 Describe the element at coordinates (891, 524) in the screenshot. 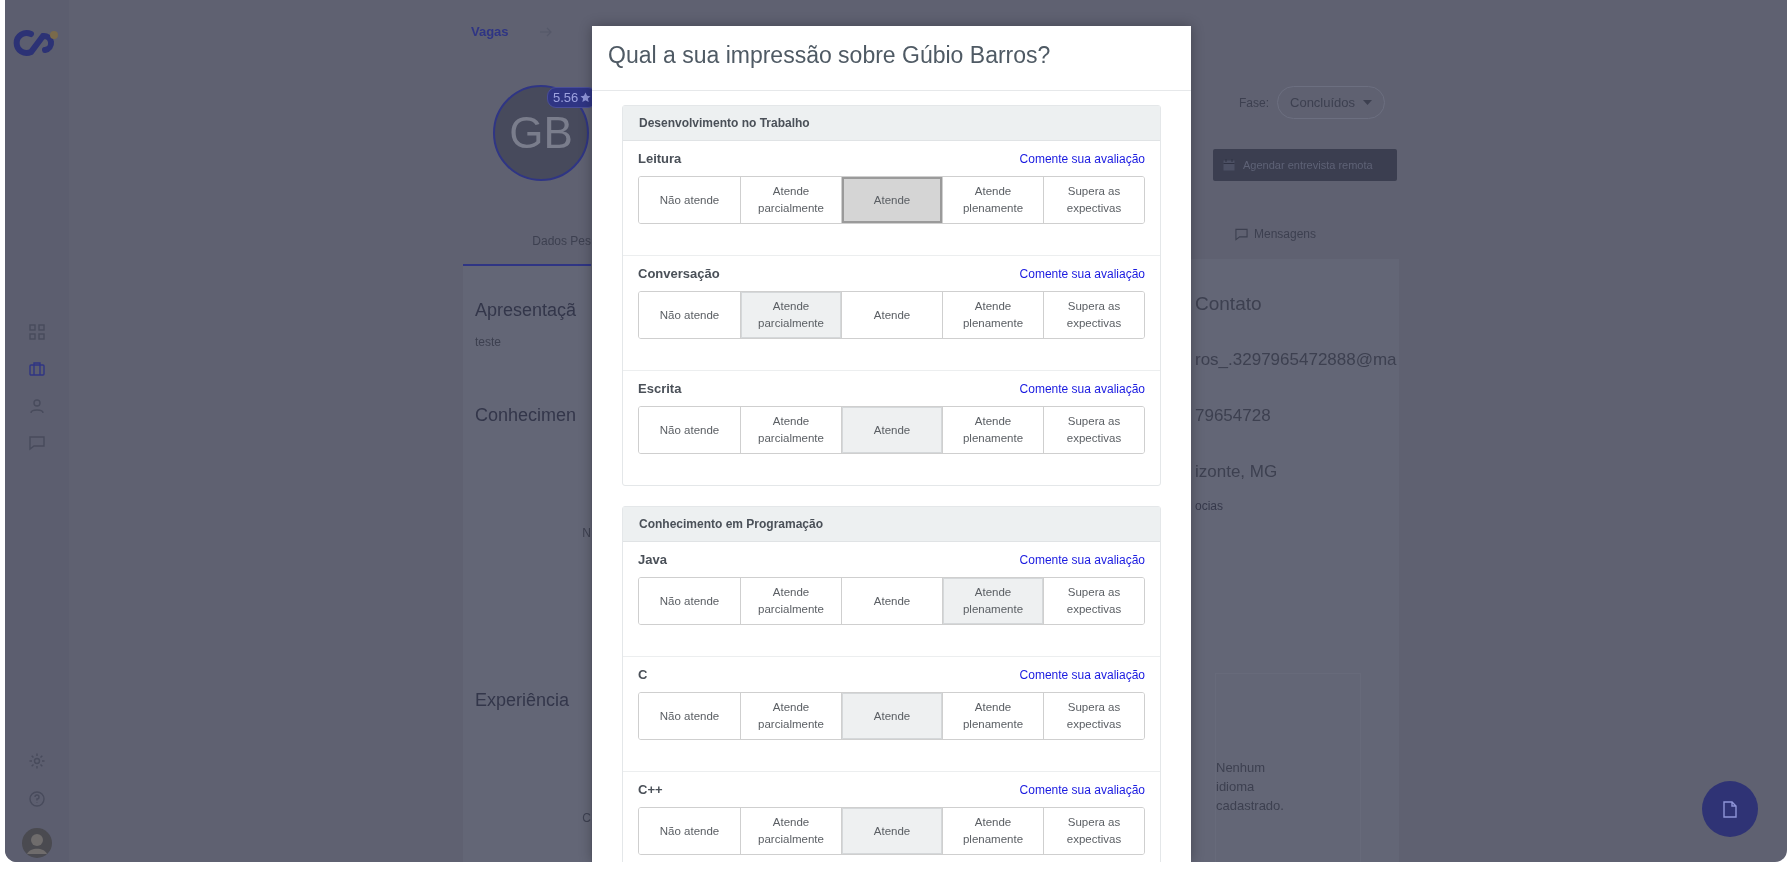

I see `section-header: Conhecimento em Programação` at that location.